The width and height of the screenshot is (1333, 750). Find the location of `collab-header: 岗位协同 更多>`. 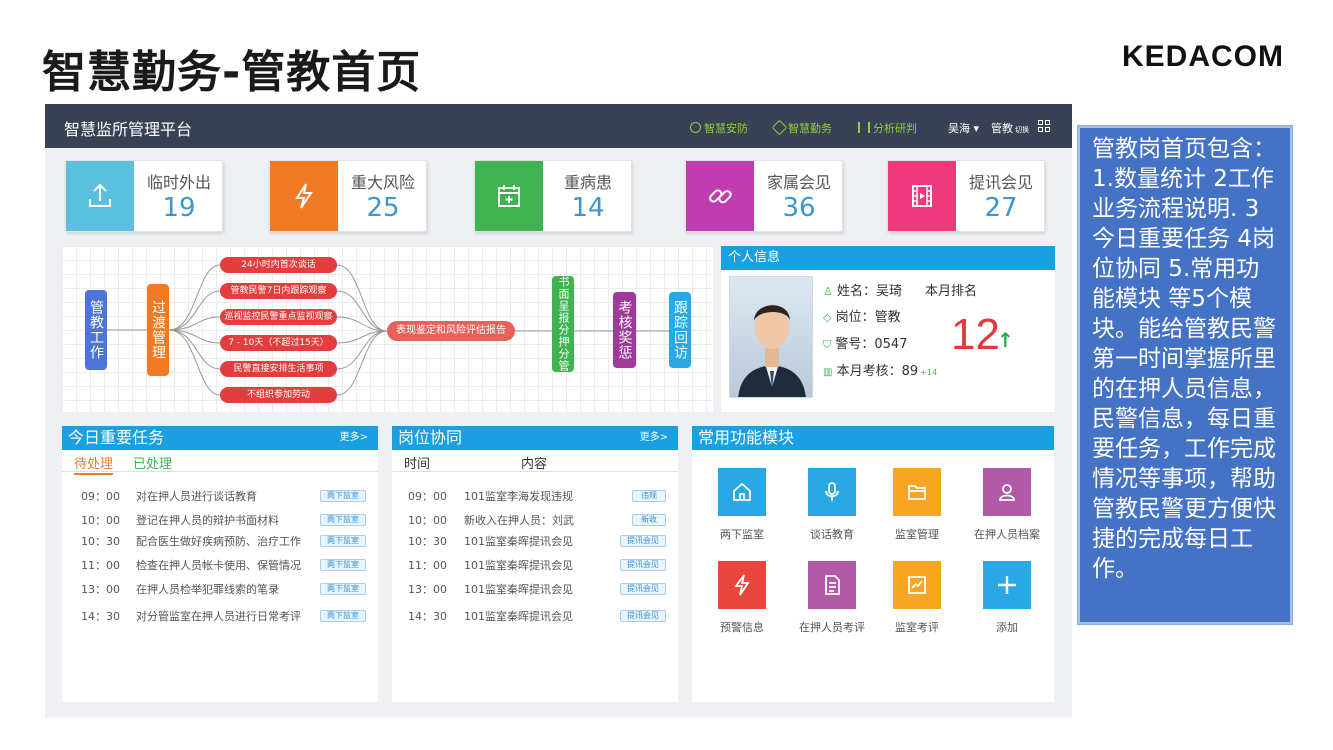

collab-header: 岗位协同 更多> is located at coordinates (535, 438).